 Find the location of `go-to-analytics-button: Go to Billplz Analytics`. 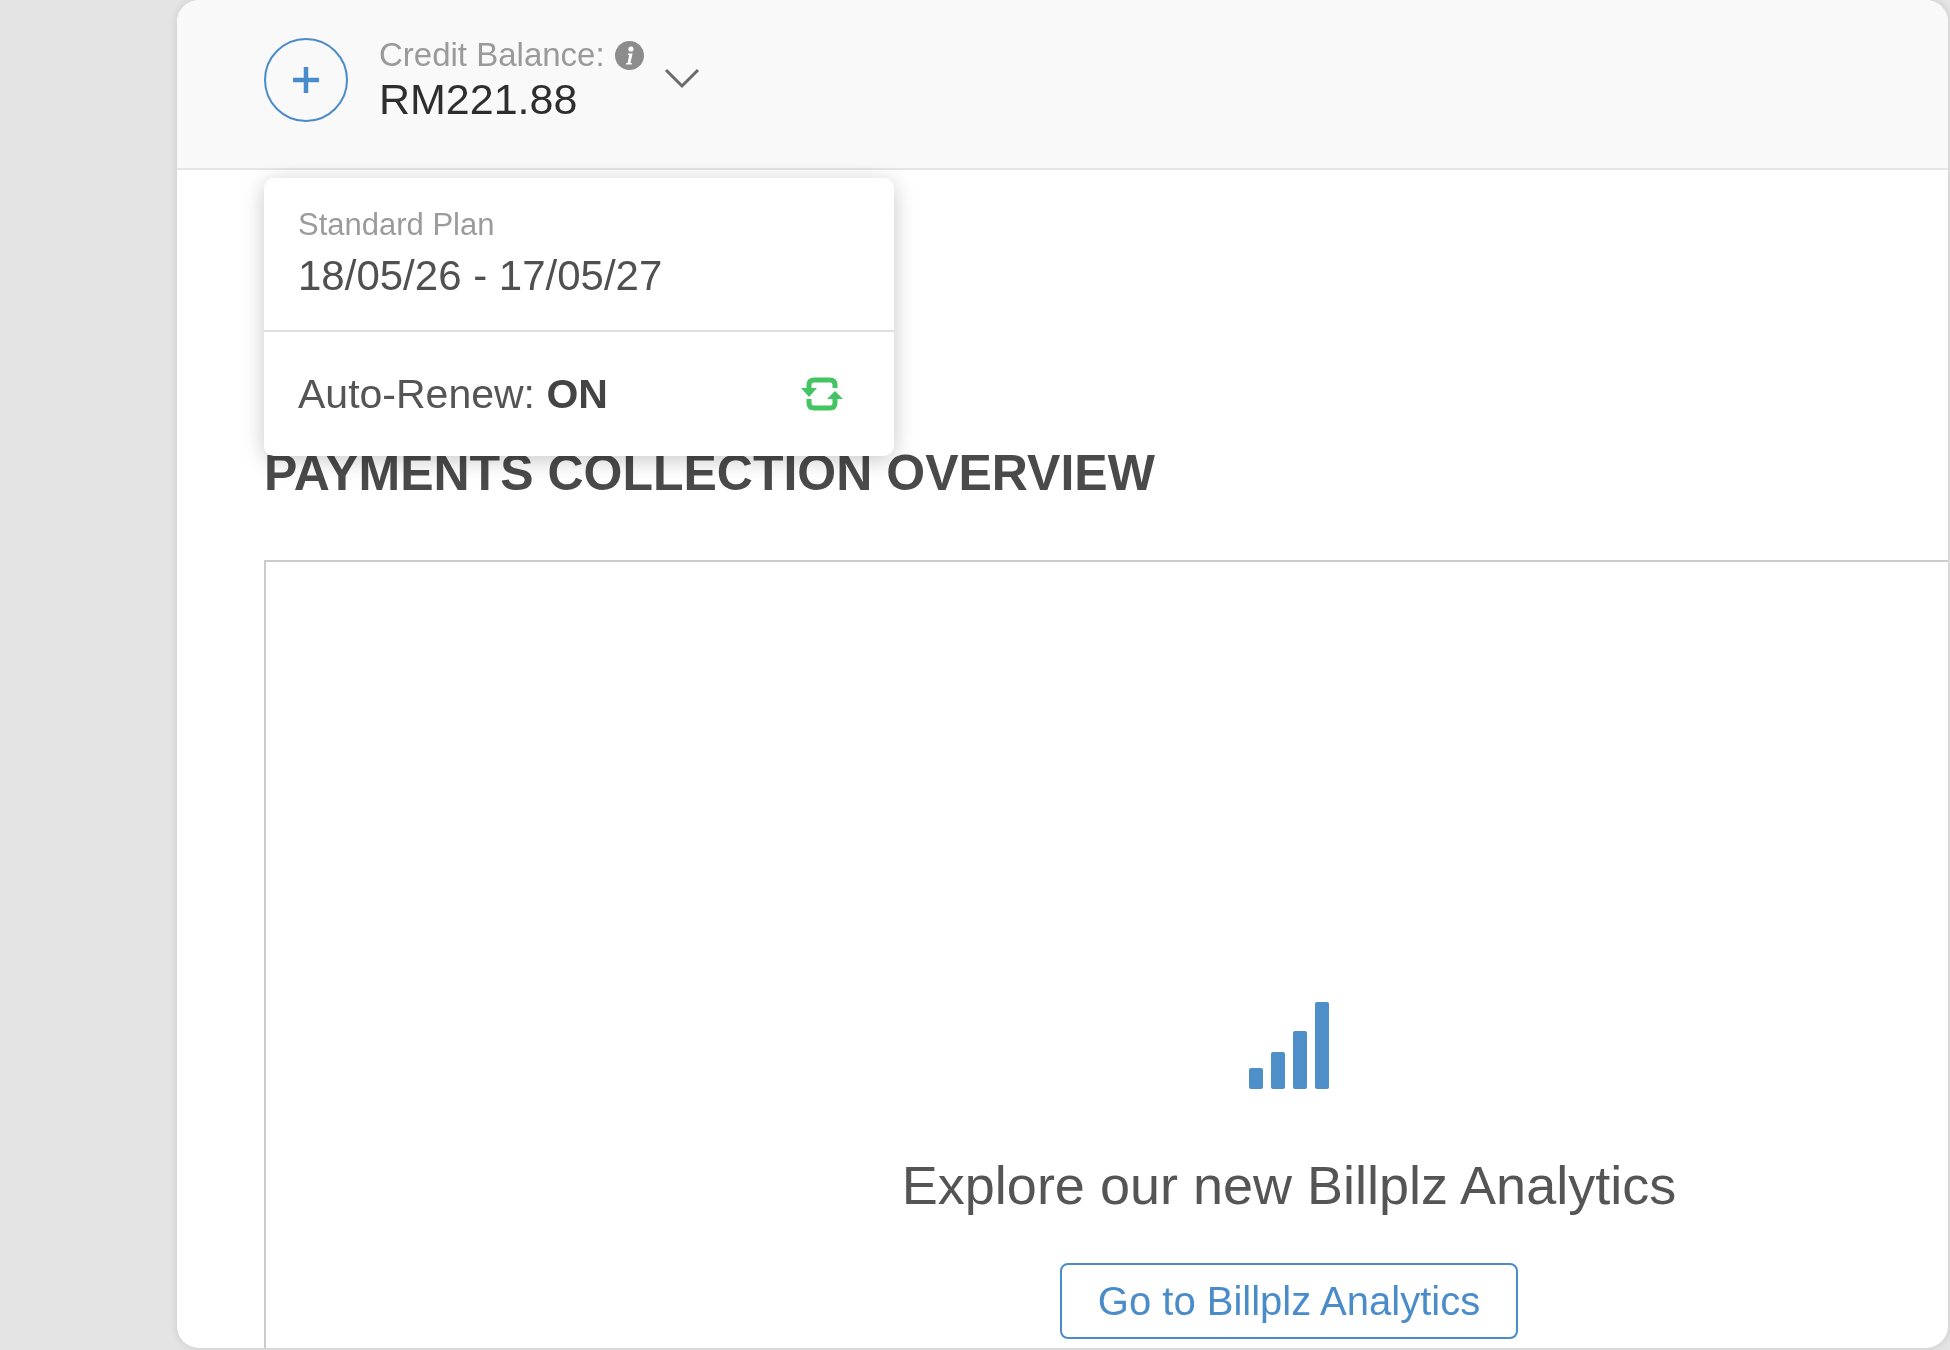

go-to-analytics-button: Go to Billplz Analytics is located at coordinates (1289, 1301).